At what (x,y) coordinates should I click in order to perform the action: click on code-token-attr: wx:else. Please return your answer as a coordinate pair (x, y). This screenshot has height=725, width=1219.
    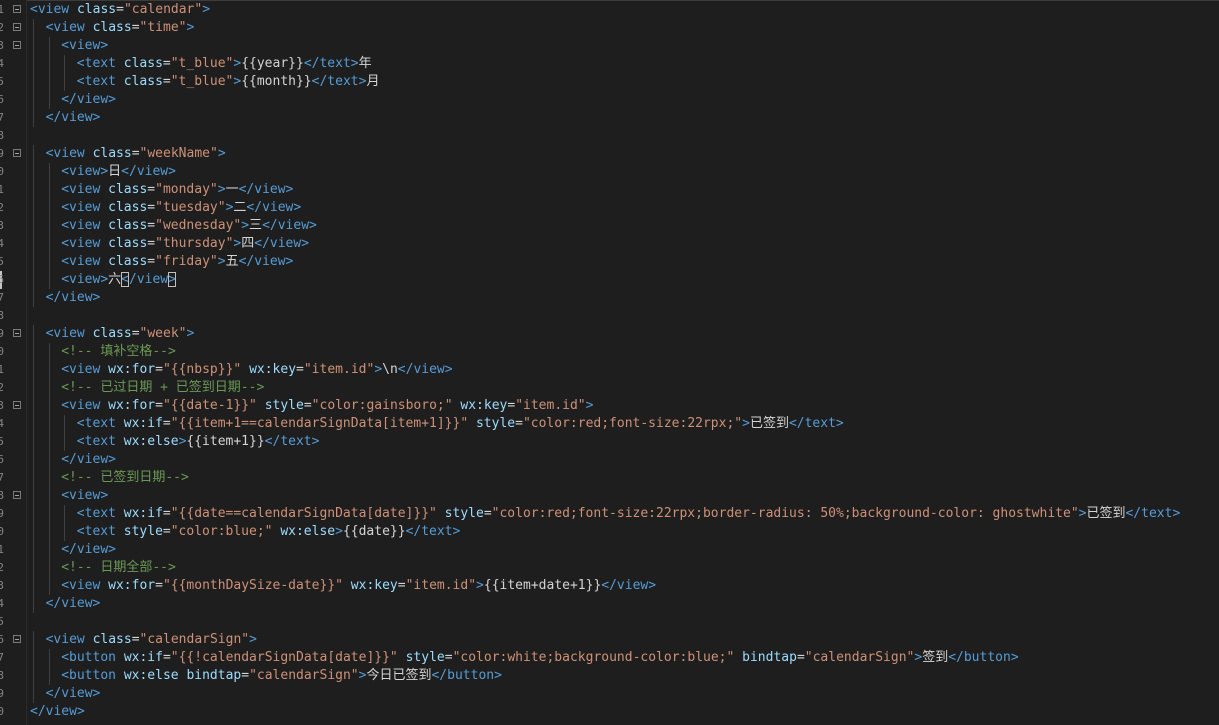
    Looking at the image, I should click on (151, 675).